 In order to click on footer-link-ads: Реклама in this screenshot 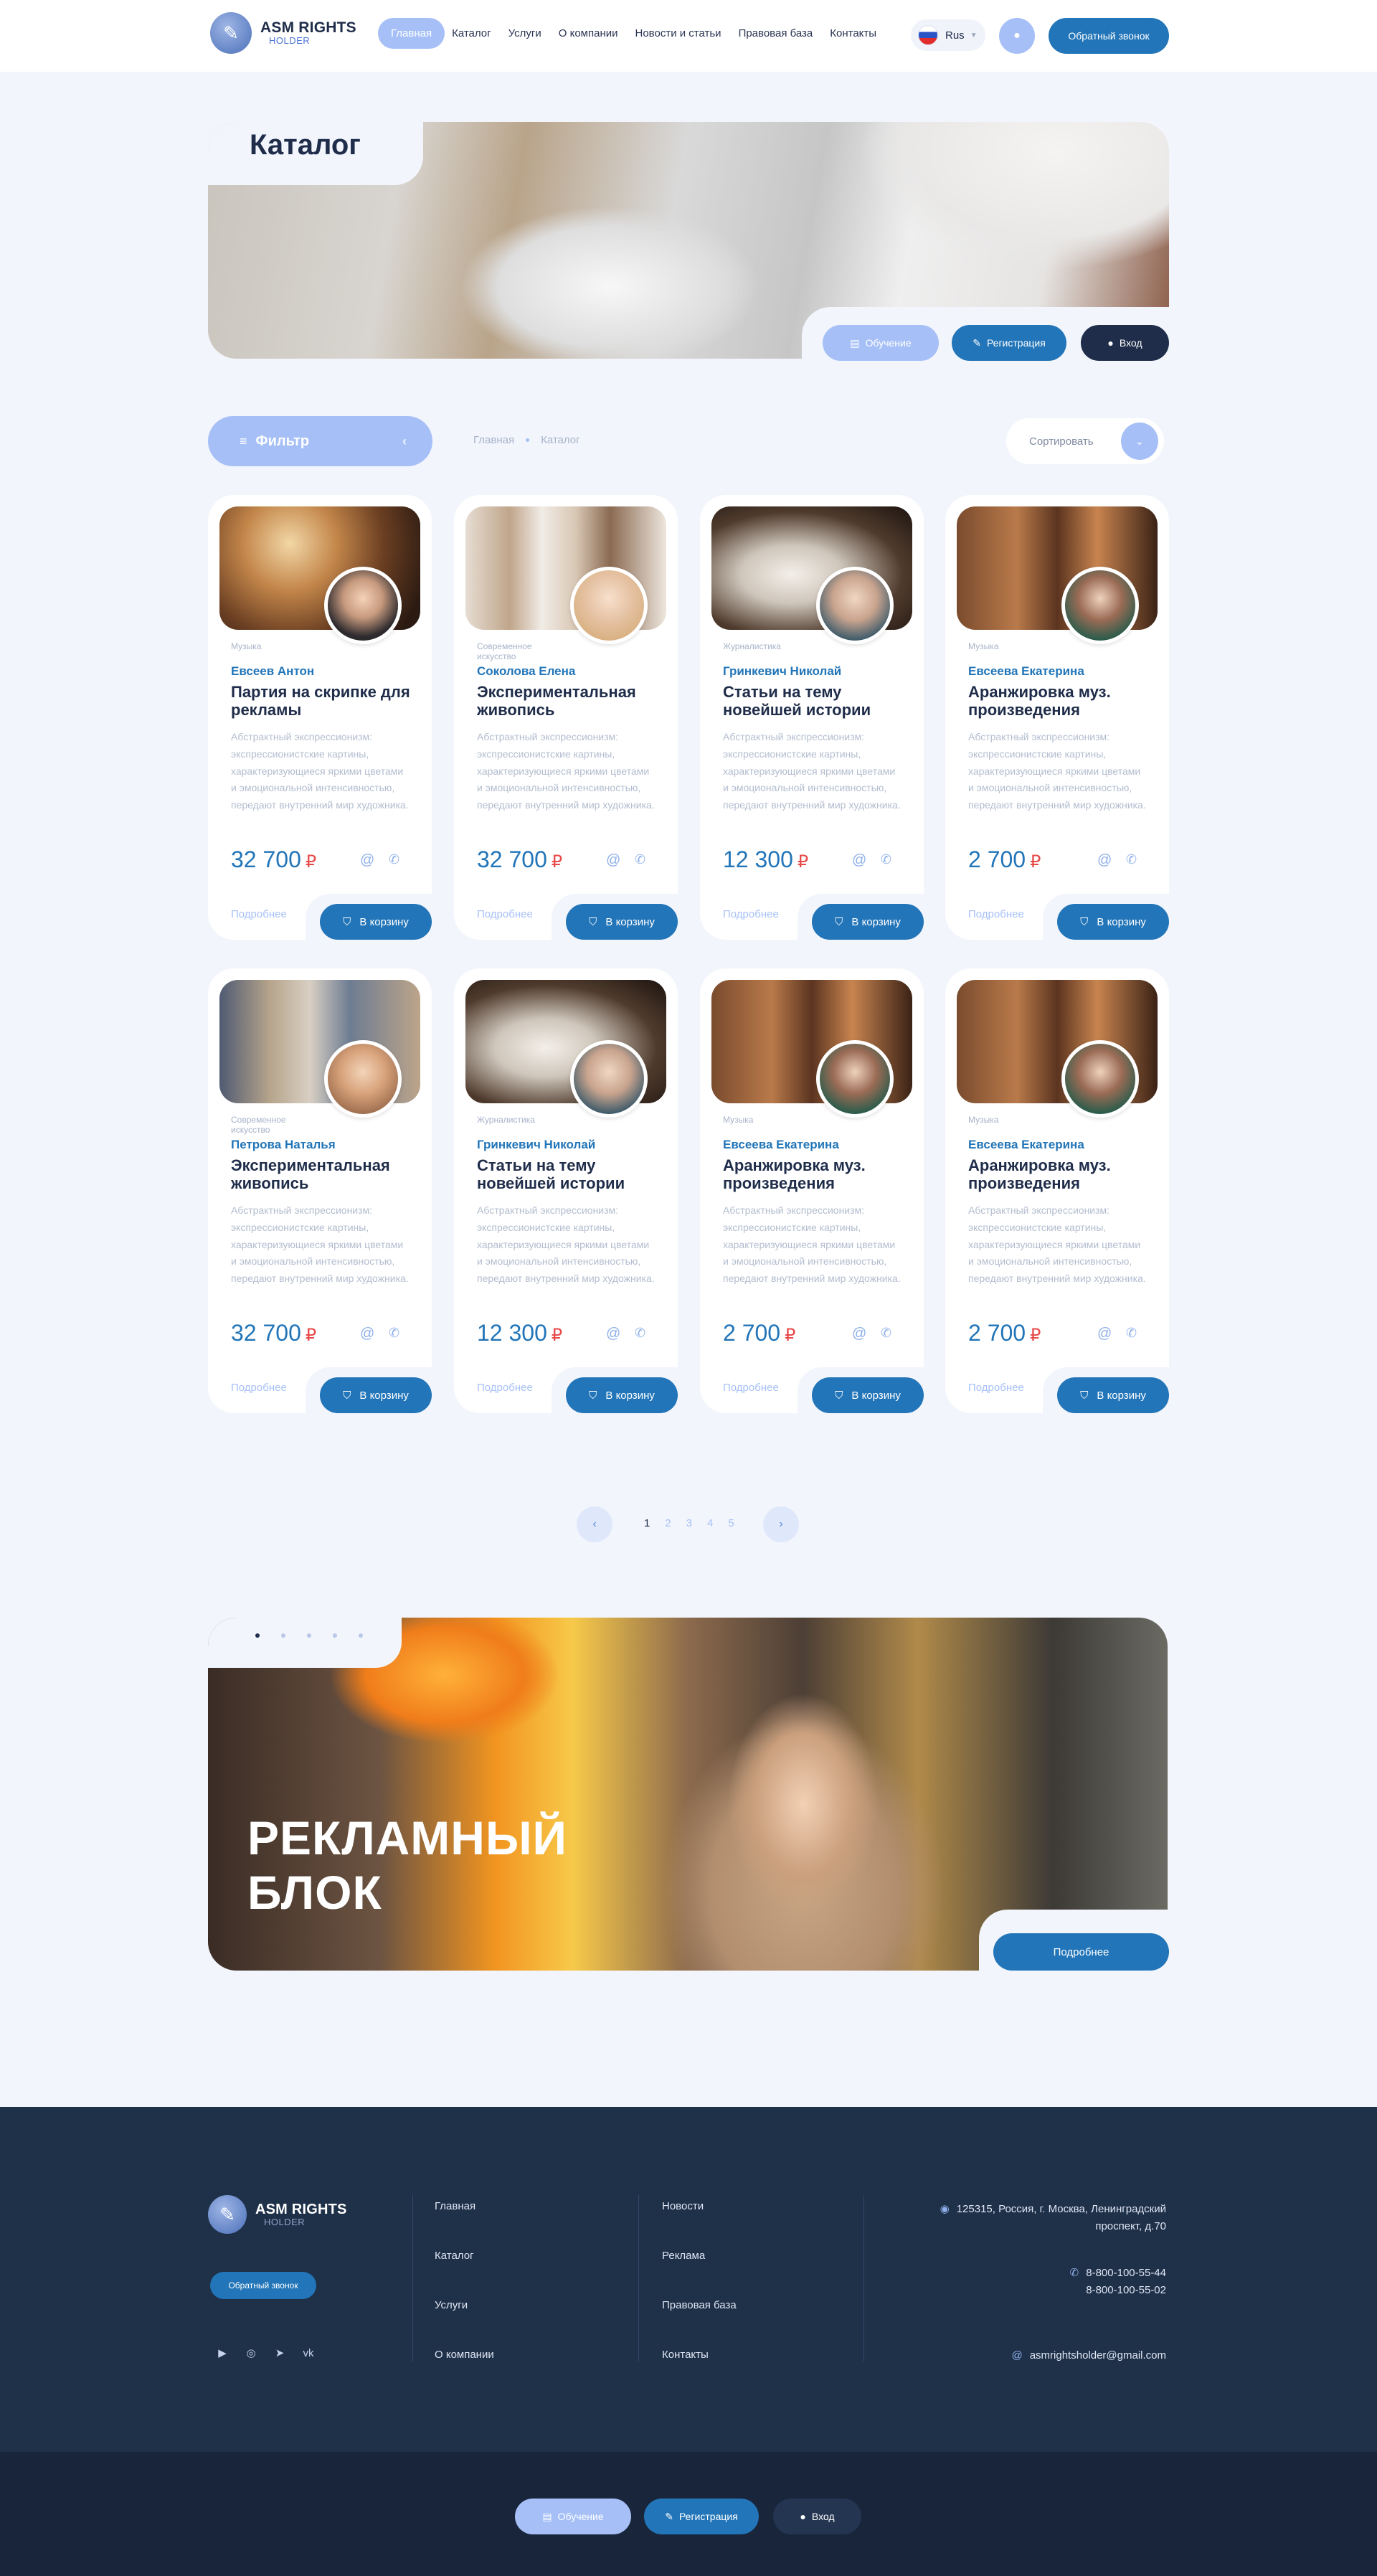, I will do `click(683, 2256)`.